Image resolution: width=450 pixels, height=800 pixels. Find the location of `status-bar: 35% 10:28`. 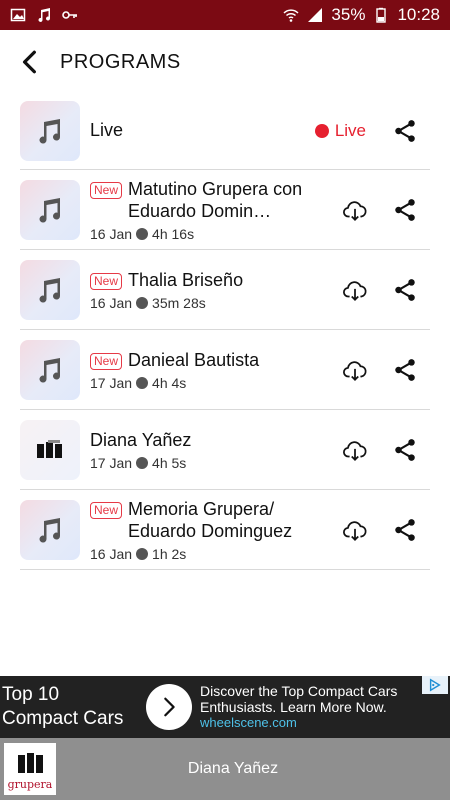

status-bar: 35% 10:28 is located at coordinates (225, 15).